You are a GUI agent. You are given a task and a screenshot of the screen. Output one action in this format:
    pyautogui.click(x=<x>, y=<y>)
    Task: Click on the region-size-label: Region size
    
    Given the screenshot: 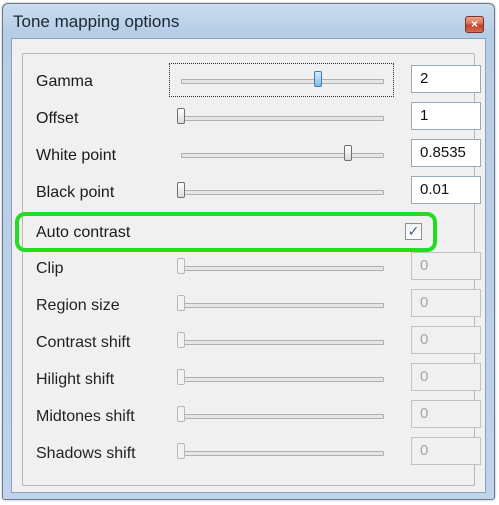 What is the action you would take?
    pyautogui.click(x=78, y=305)
    